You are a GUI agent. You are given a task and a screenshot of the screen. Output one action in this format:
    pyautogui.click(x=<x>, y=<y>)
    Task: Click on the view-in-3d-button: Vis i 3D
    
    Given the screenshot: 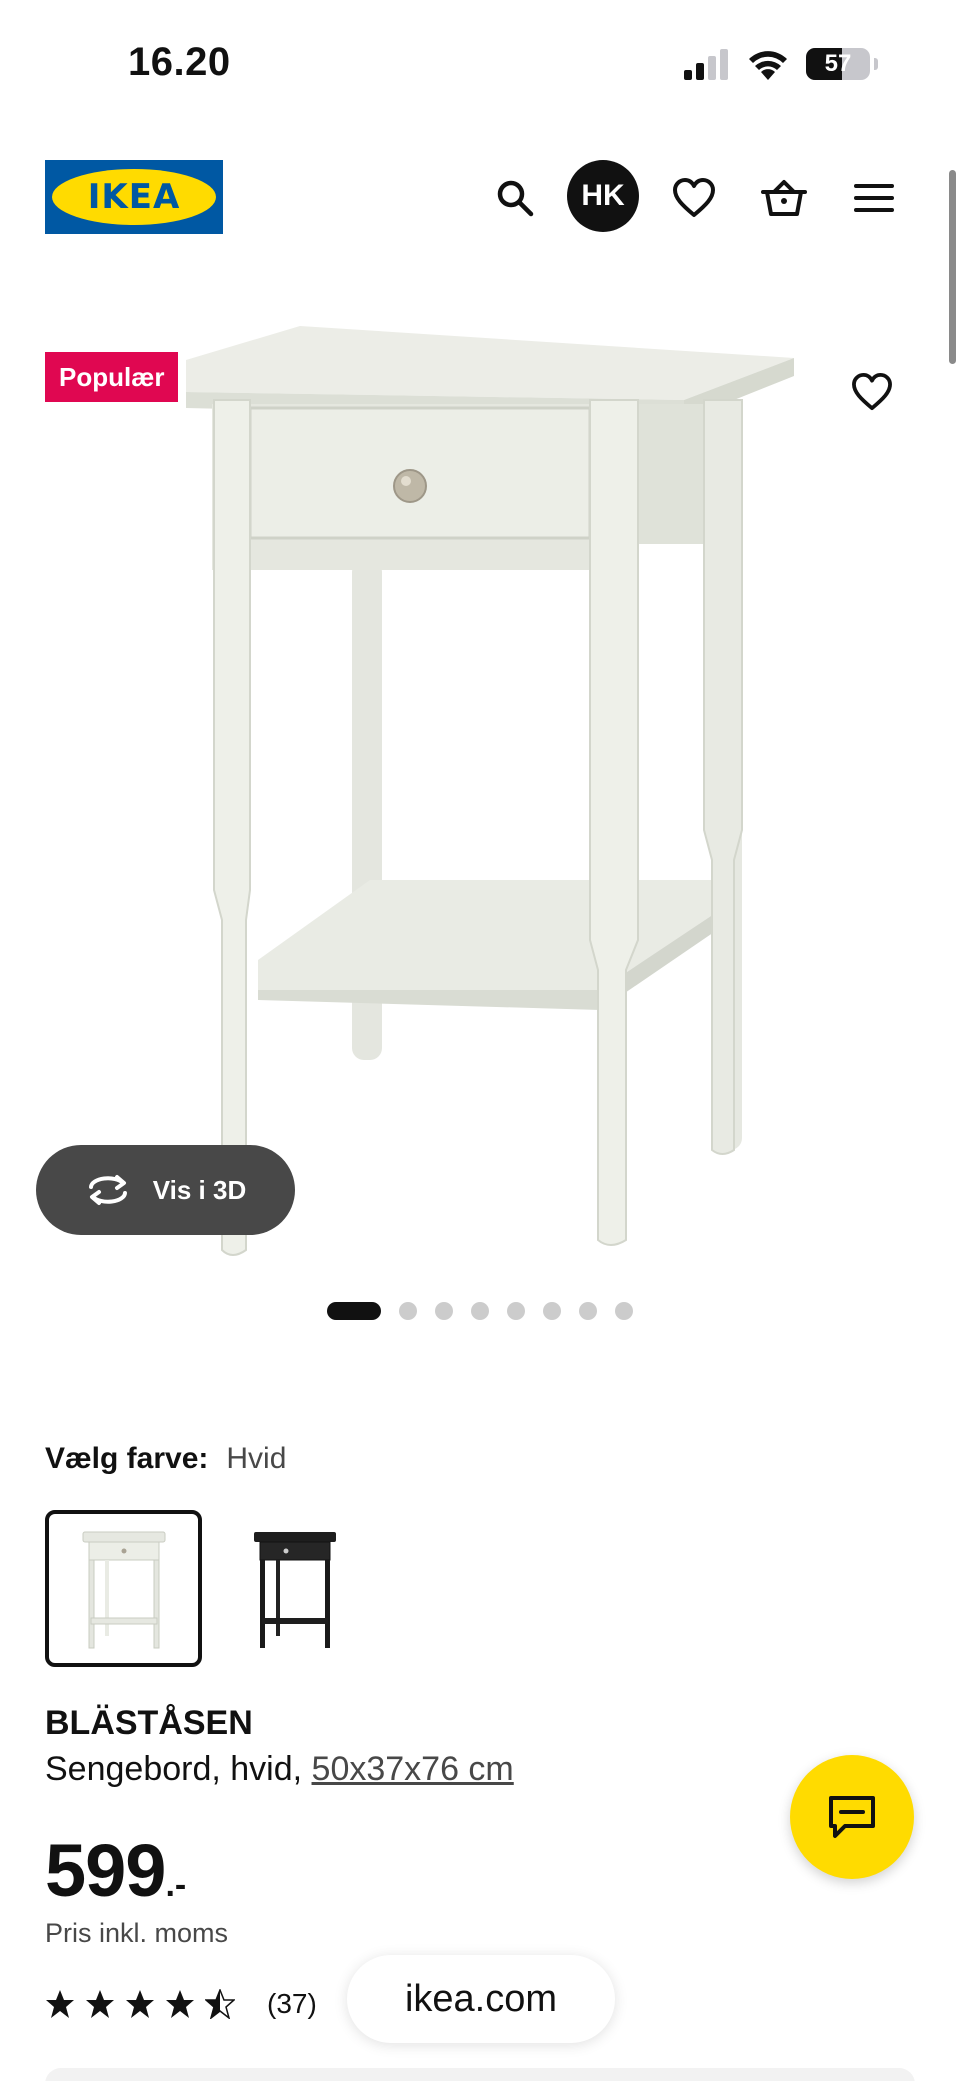 What is the action you would take?
    pyautogui.click(x=165, y=1190)
    